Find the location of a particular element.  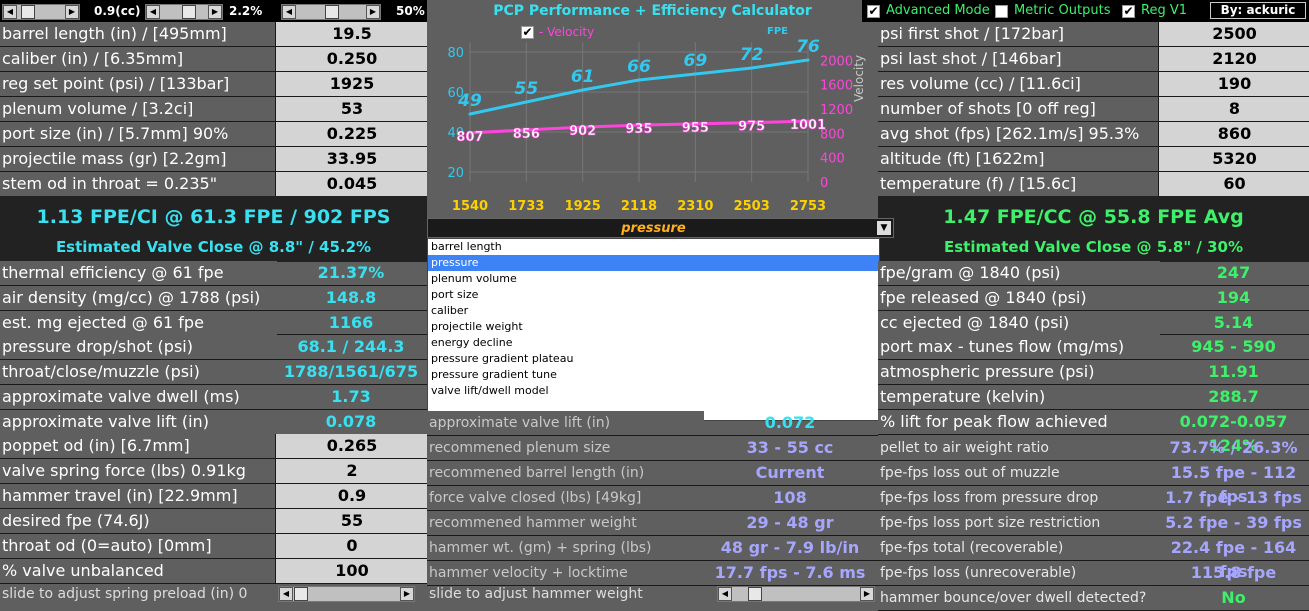

advanced-mode-checkbox: ✔ is located at coordinates (873, 11).